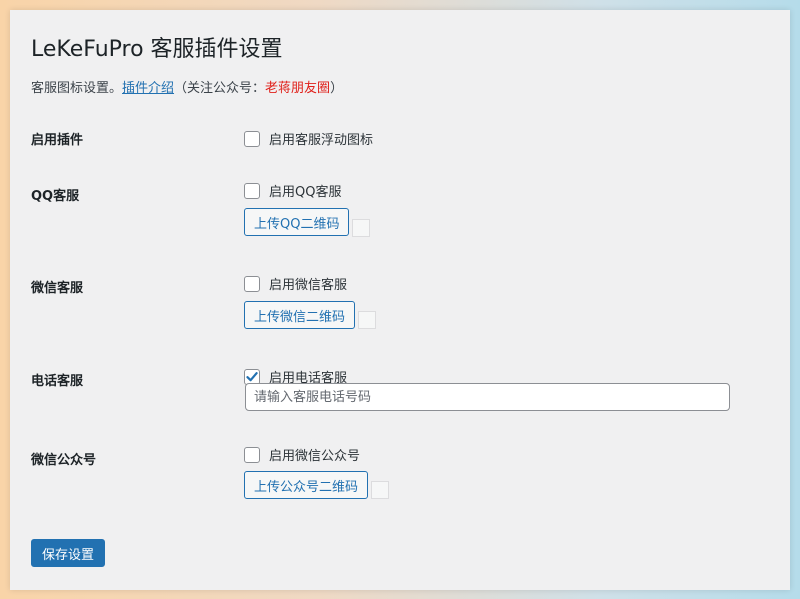 This screenshot has width=800, height=599. I want to click on enable-plugin-checkbox-label: 启用客服浮动图标, so click(321, 140).